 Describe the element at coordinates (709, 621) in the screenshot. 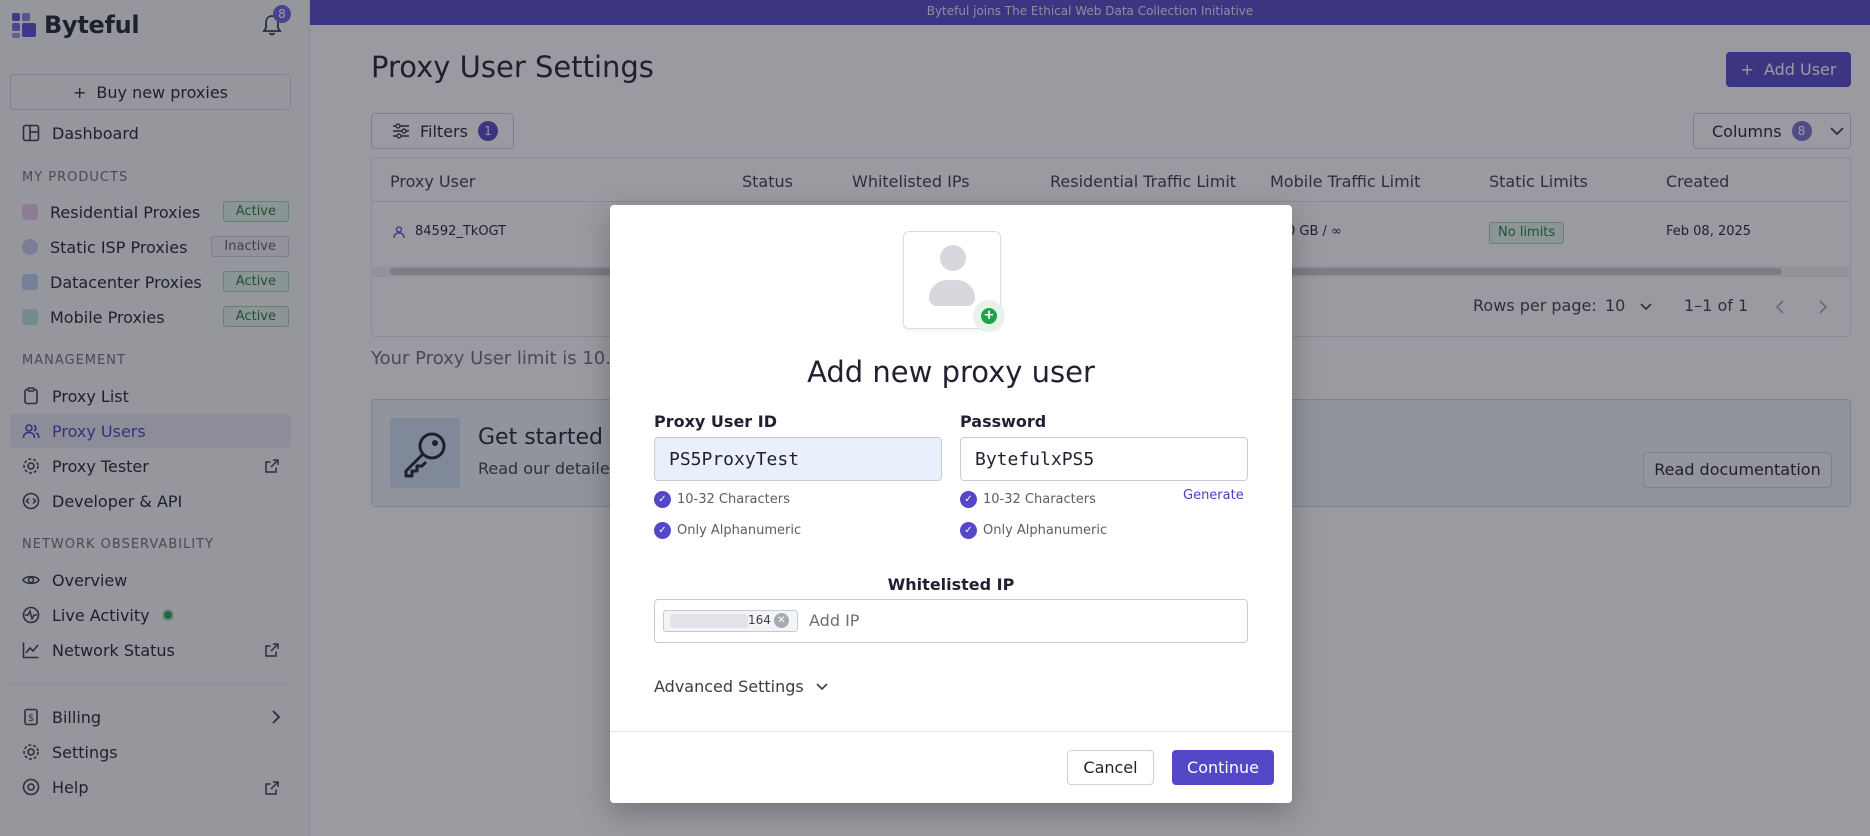

I see `ip-chip-redacted` at that location.